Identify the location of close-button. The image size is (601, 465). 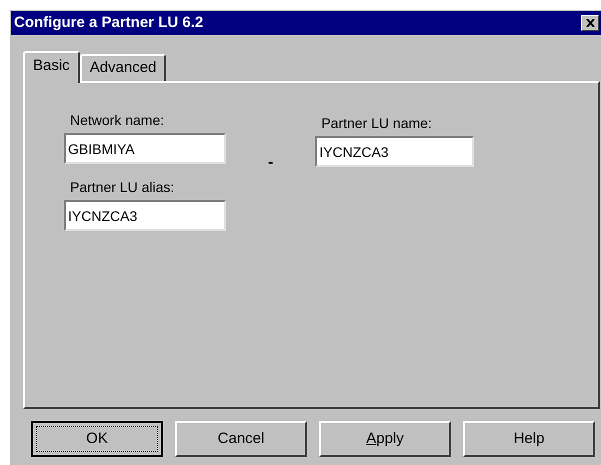
(590, 23).